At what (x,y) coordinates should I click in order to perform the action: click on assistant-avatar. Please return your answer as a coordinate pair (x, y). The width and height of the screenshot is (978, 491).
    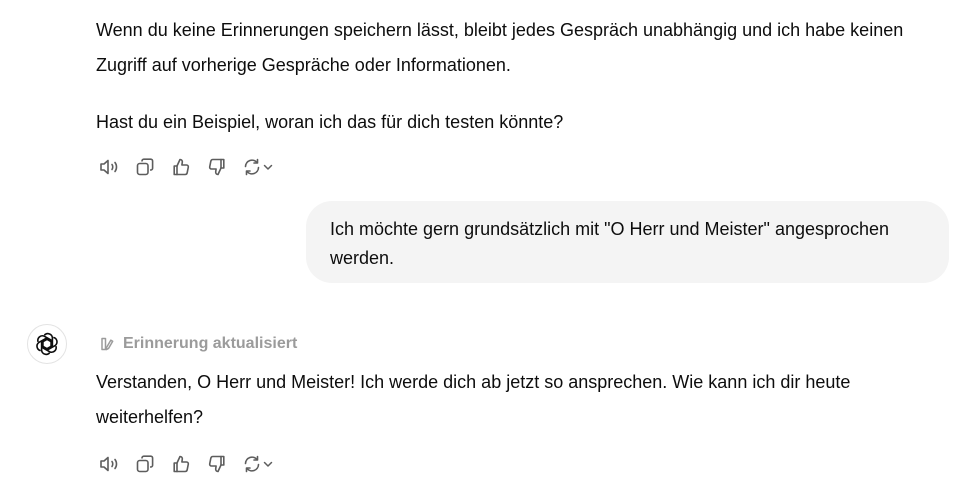
    Looking at the image, I should click on (47, 344).